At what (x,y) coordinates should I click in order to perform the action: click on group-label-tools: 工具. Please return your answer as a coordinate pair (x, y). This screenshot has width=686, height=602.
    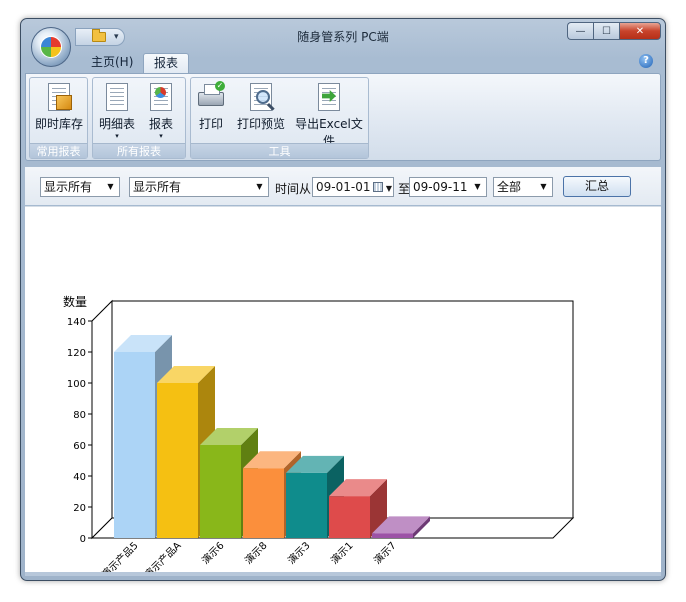
    Looking at the image, I should click on (279, 150).